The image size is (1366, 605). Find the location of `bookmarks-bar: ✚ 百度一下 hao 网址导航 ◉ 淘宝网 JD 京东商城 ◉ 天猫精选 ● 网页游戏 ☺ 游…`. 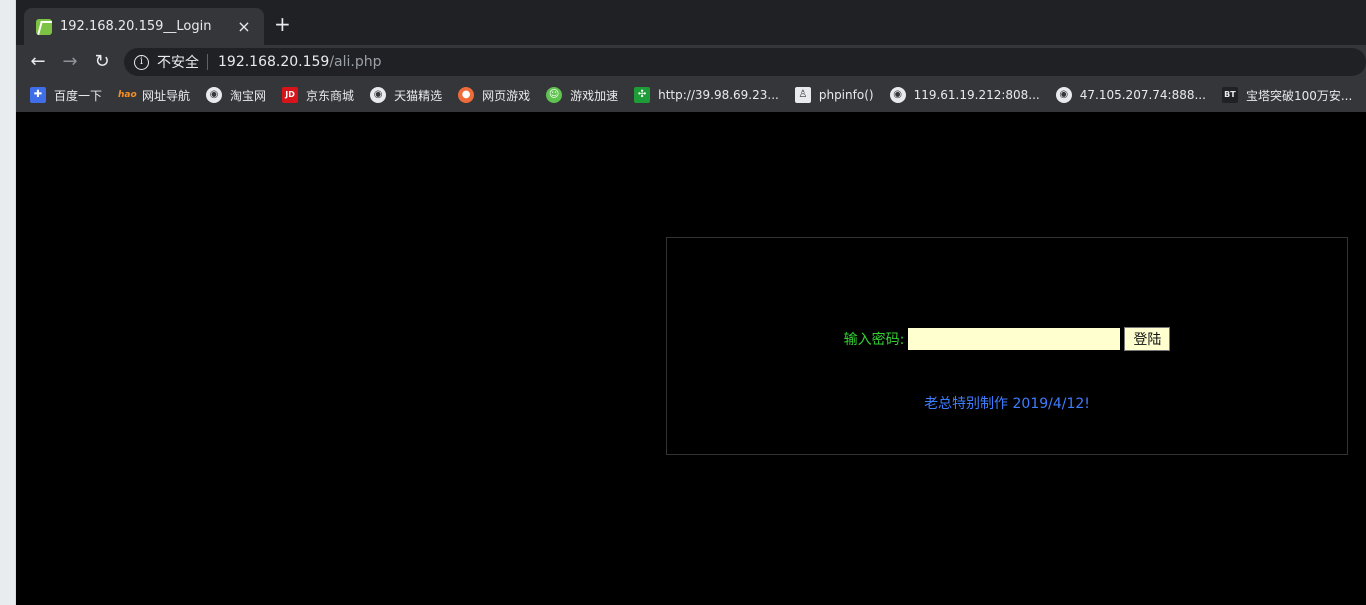

bookmarks-bar: ✚ 百度一下 hao 网址导航 ◉ 淘宝网 JD 京东商城 ◉ 天猫精选 ● 网页游戏 ☺ 游… is located at coordinates (691, 95).